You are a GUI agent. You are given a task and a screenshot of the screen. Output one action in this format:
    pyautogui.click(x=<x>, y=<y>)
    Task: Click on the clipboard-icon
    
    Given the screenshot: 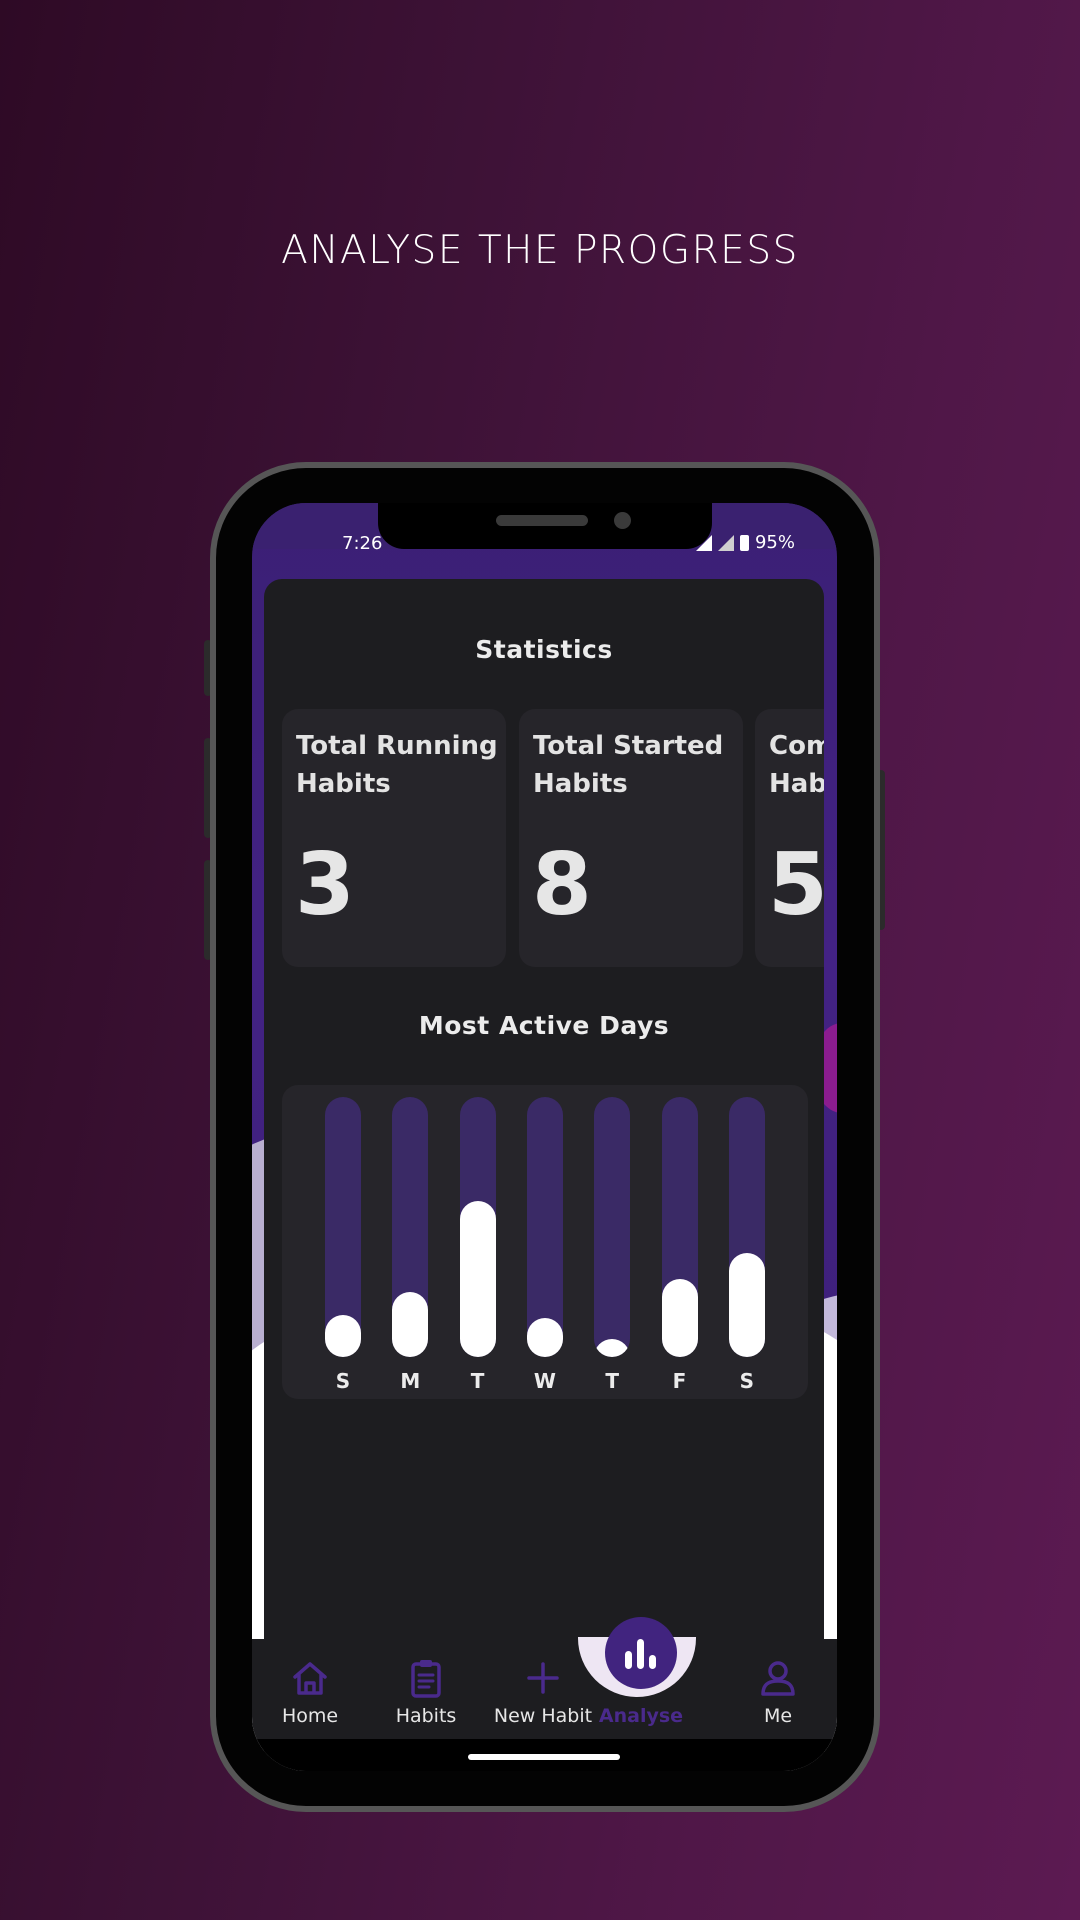 What is the action you would take?
    pyautogui.click(x=426, y=1679)
    